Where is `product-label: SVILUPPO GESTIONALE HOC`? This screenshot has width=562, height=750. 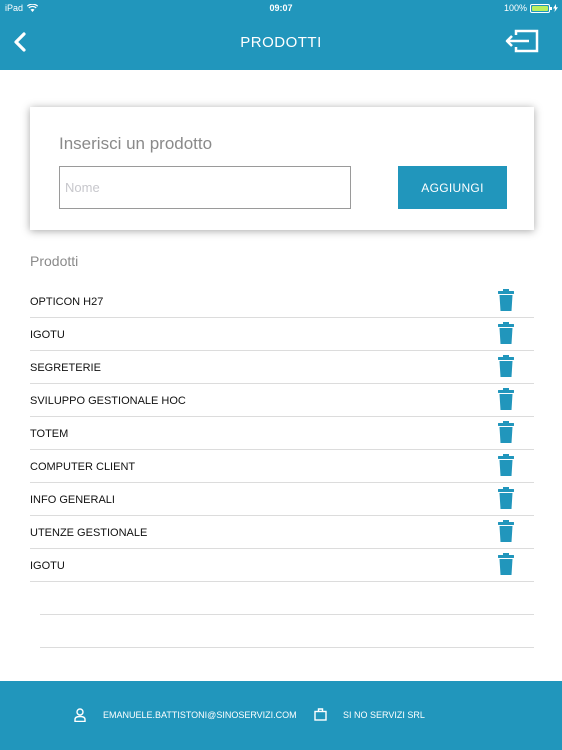 product-label: SVILUPPO GESTIONALE HOC is located at coordinates (108, 401).